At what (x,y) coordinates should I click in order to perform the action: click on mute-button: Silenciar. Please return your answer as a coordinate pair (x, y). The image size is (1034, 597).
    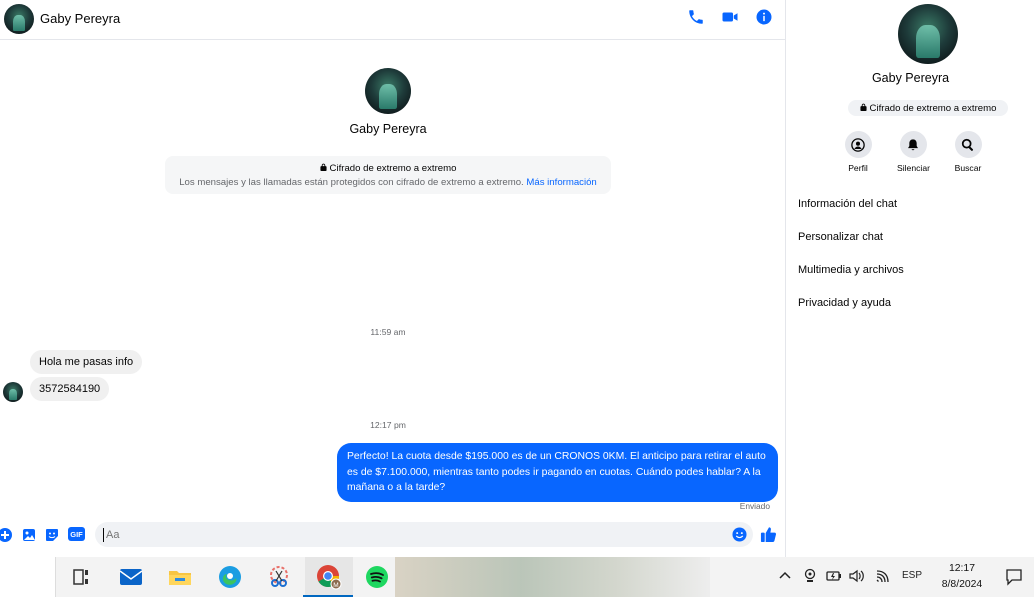
    Looking at the image, I should click on (913, 152).